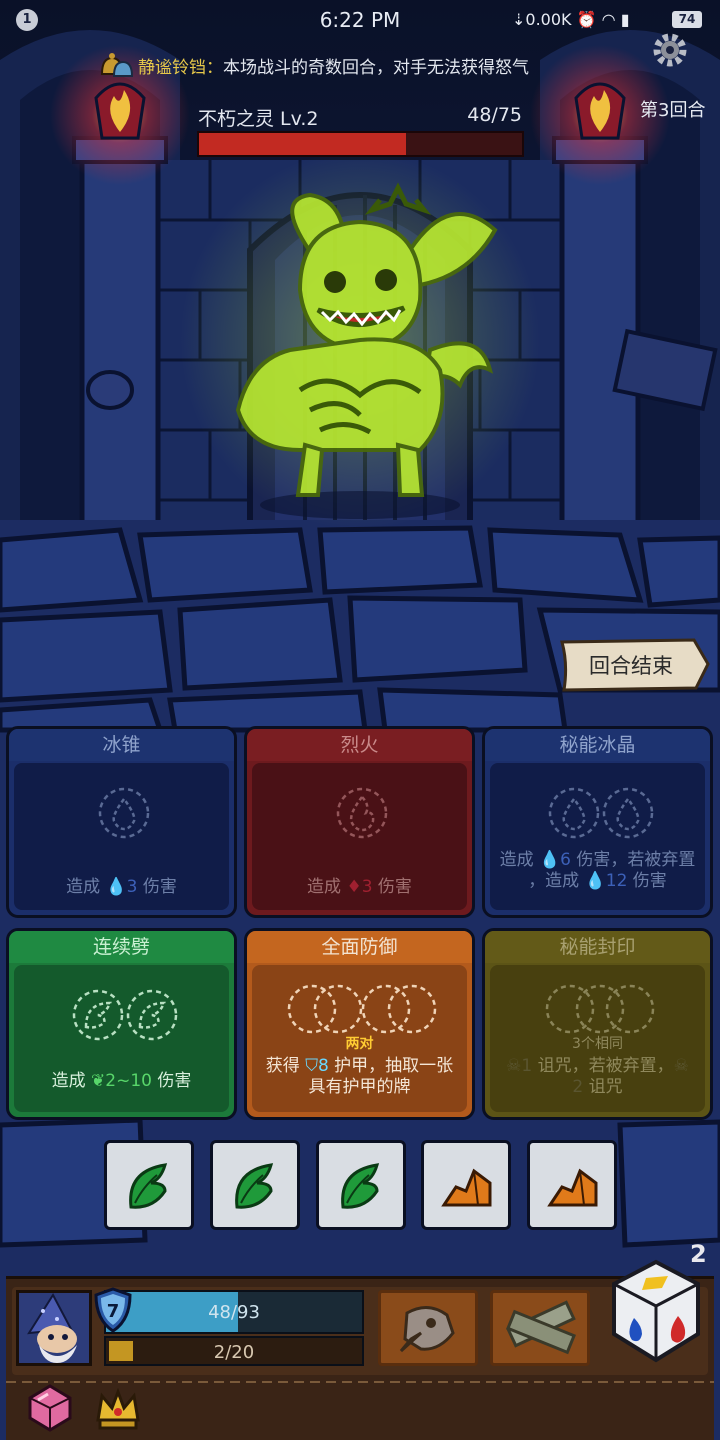 This screenshot has width=720, height=1440. Describe the element at coordinates (625, 19) in the screenshot. I see `signal-icon: ▮` at that location.